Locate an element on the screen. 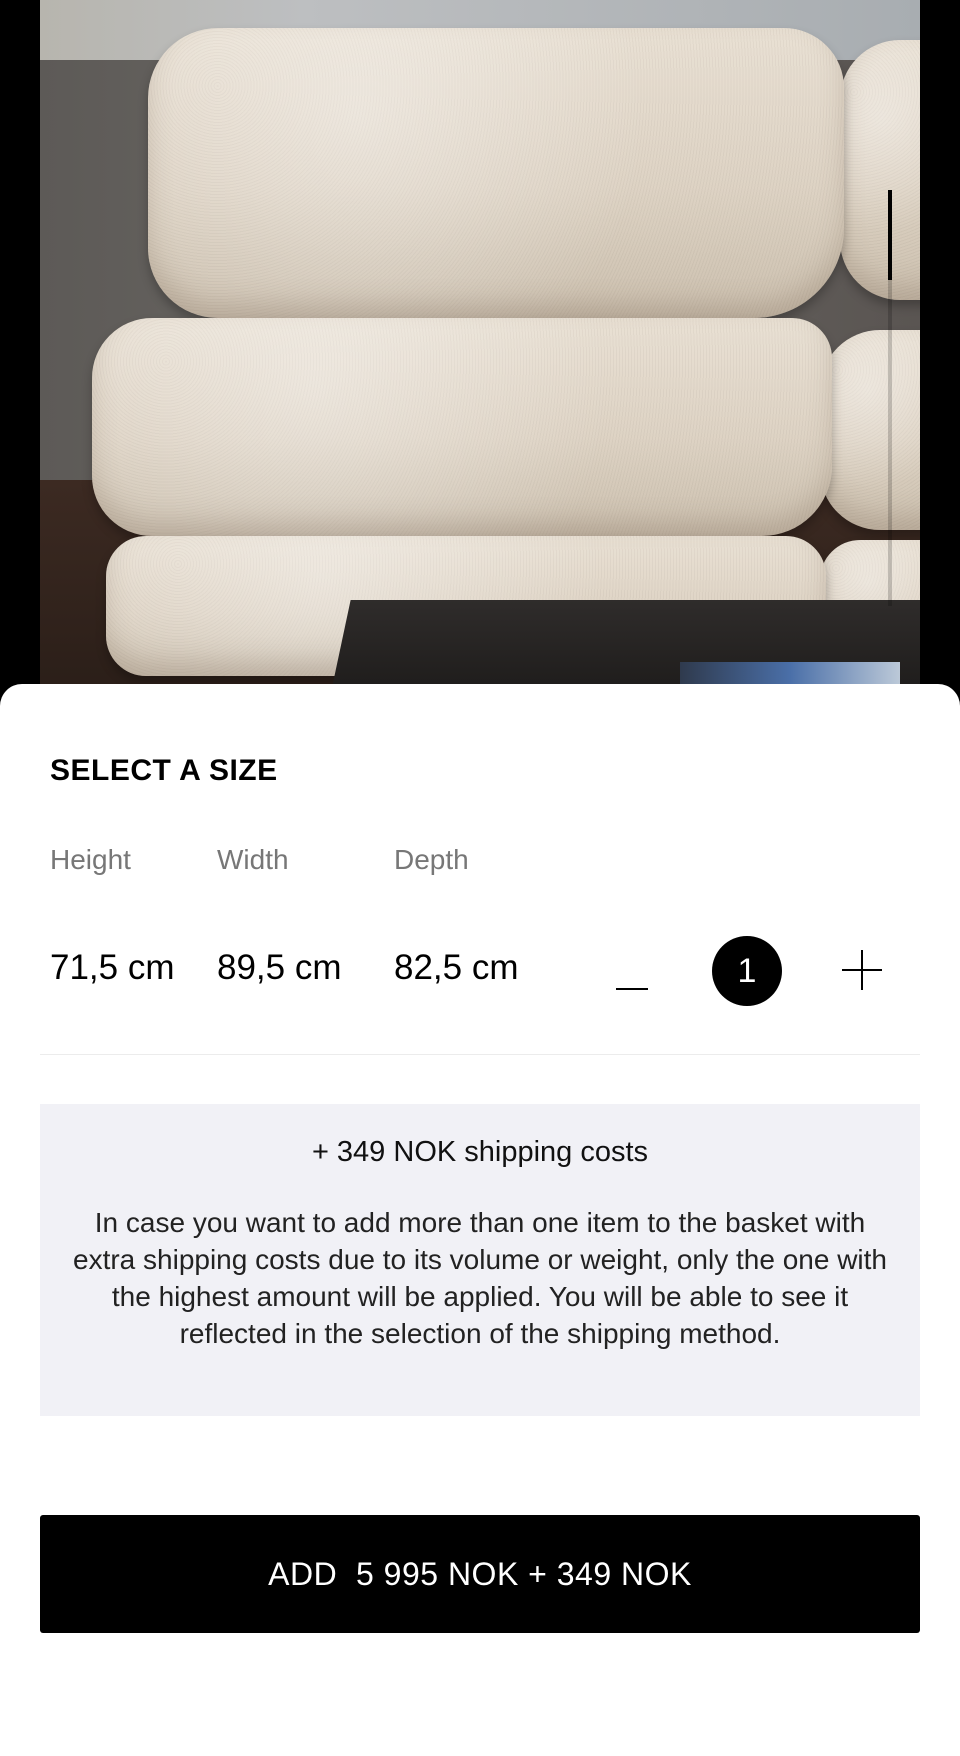 Image resolution: width=960 pixels, height=1756 pixels. shipping-cost-text: + 349 NOK shipping costs is located at coordinates (480, 1152).